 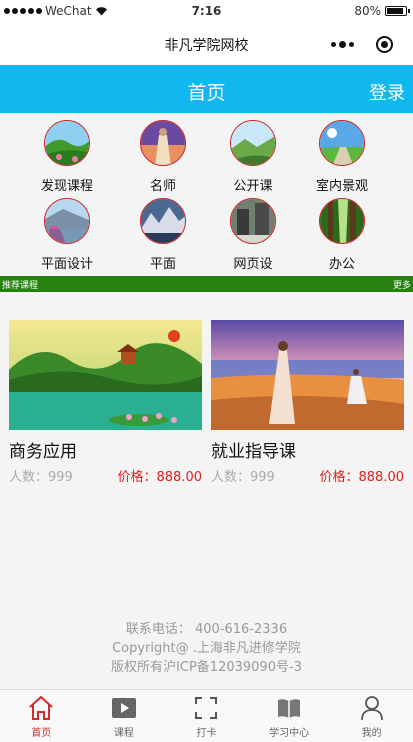 I want to click on category-label: 室内景观, so click(x=341, y=186).